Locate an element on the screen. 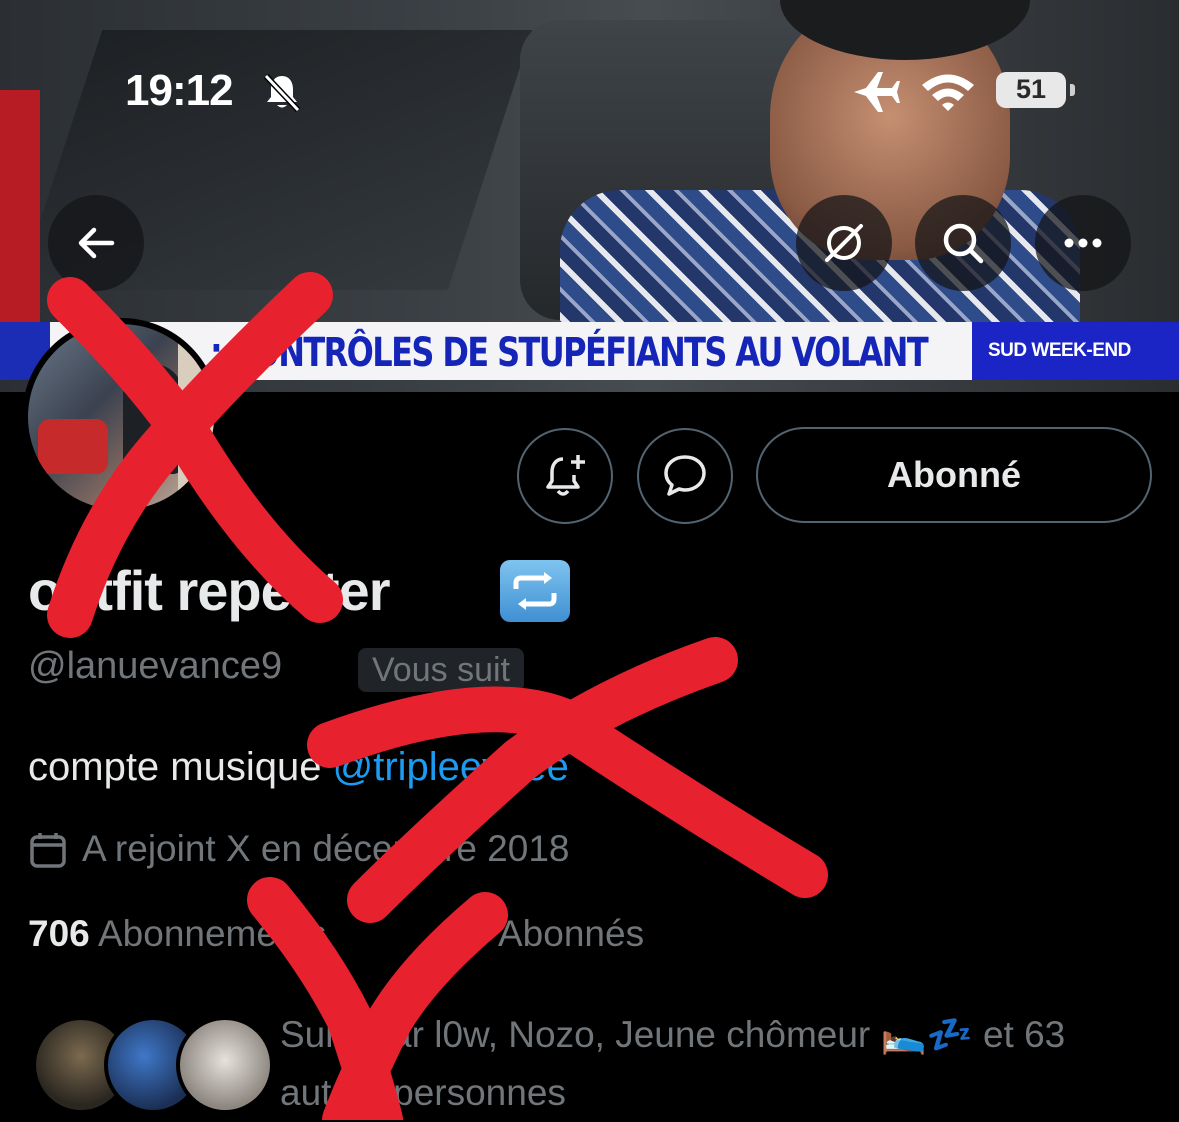 The height and width of the screenshot is (1122, 1179). display-name: outfit repeater is located at coordinates (209, 590).